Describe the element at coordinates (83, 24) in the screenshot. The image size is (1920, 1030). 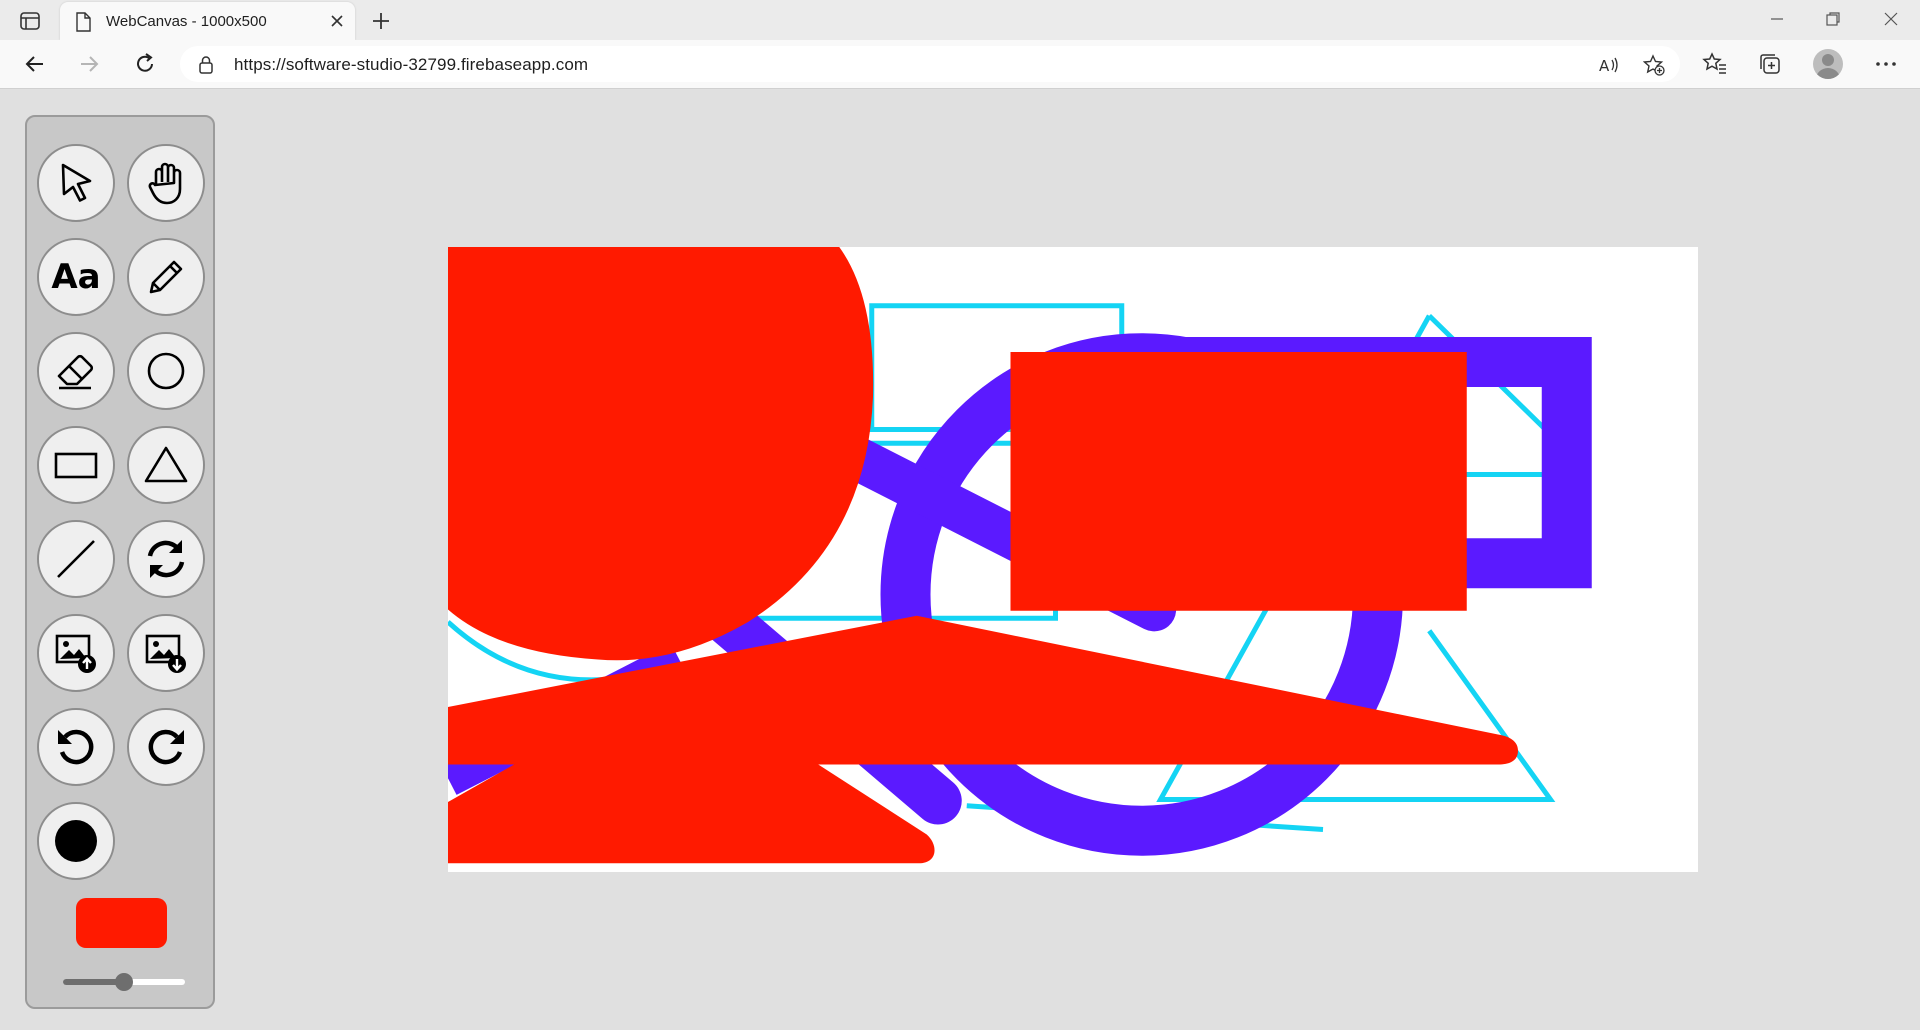
I see `page-icon` at that location.